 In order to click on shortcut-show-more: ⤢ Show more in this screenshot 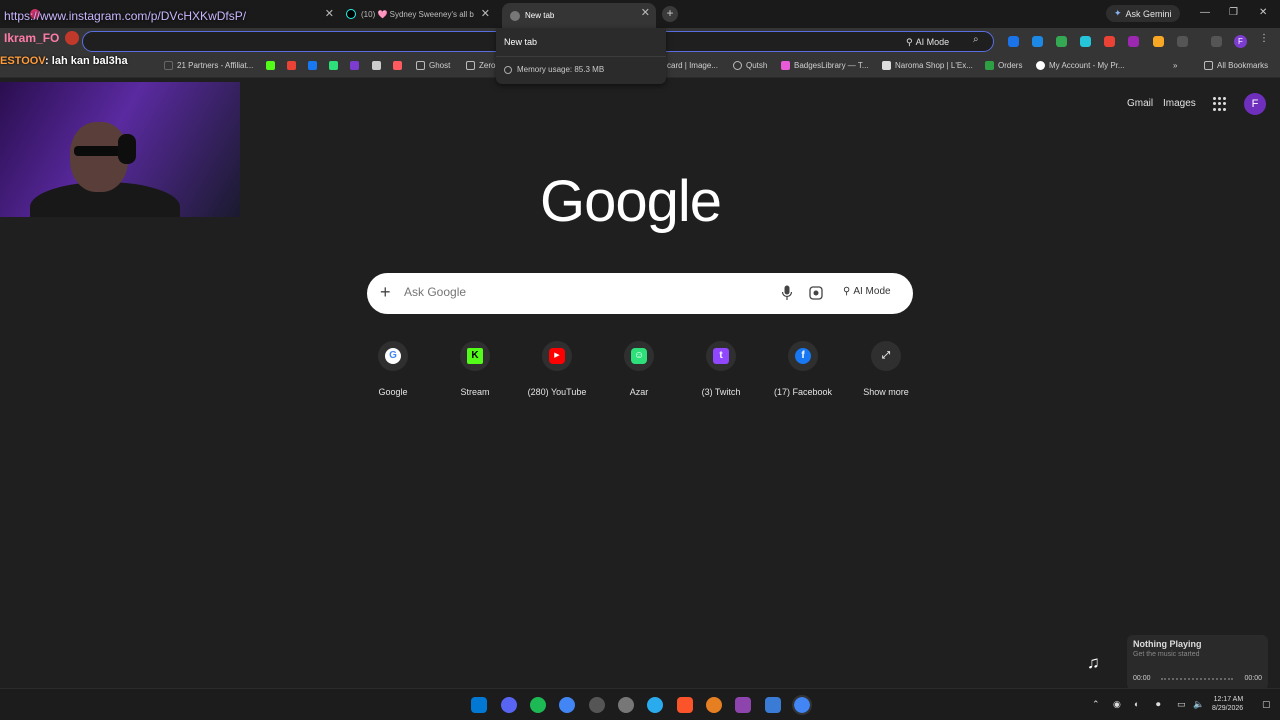, I will do `click(886, 369)`.